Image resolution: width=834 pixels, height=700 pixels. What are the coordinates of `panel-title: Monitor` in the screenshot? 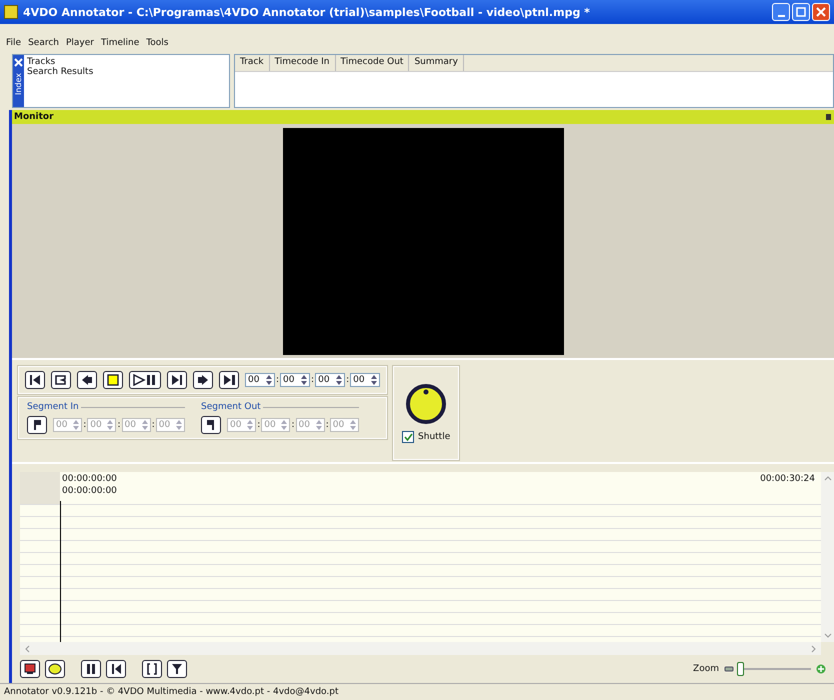 It's located at (34, 117).